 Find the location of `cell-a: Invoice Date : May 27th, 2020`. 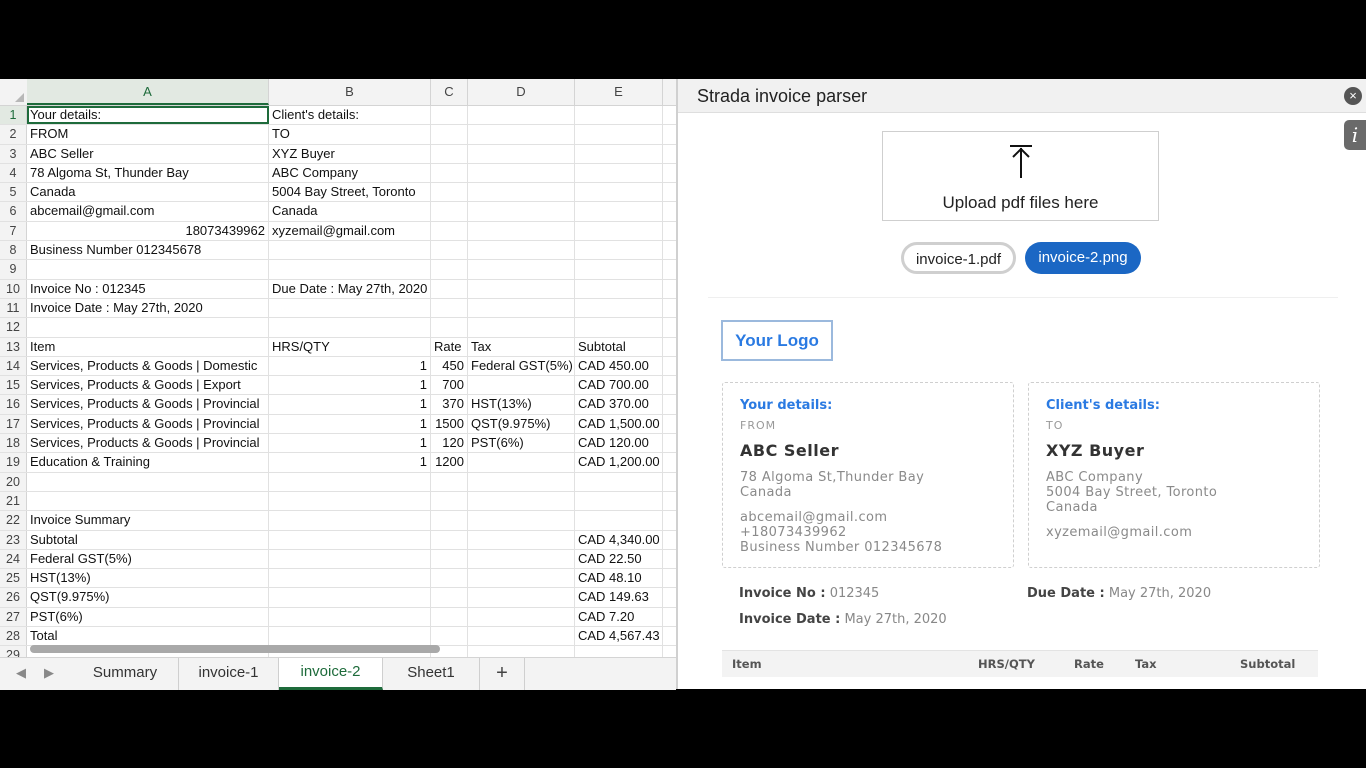

cell-a: Invoice Date : May 27th, 2020 is located at coordinates (148, 308).